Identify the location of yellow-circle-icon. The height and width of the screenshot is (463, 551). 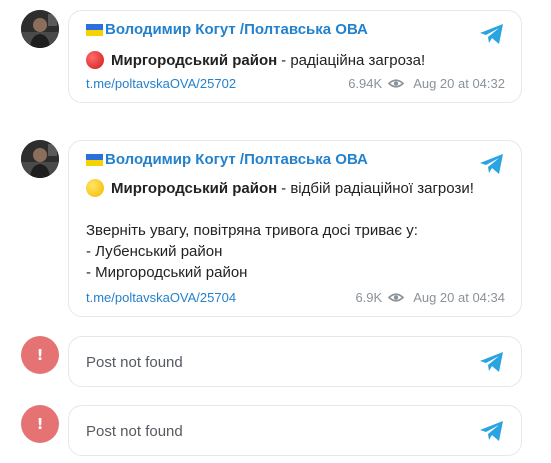
(95, 188).